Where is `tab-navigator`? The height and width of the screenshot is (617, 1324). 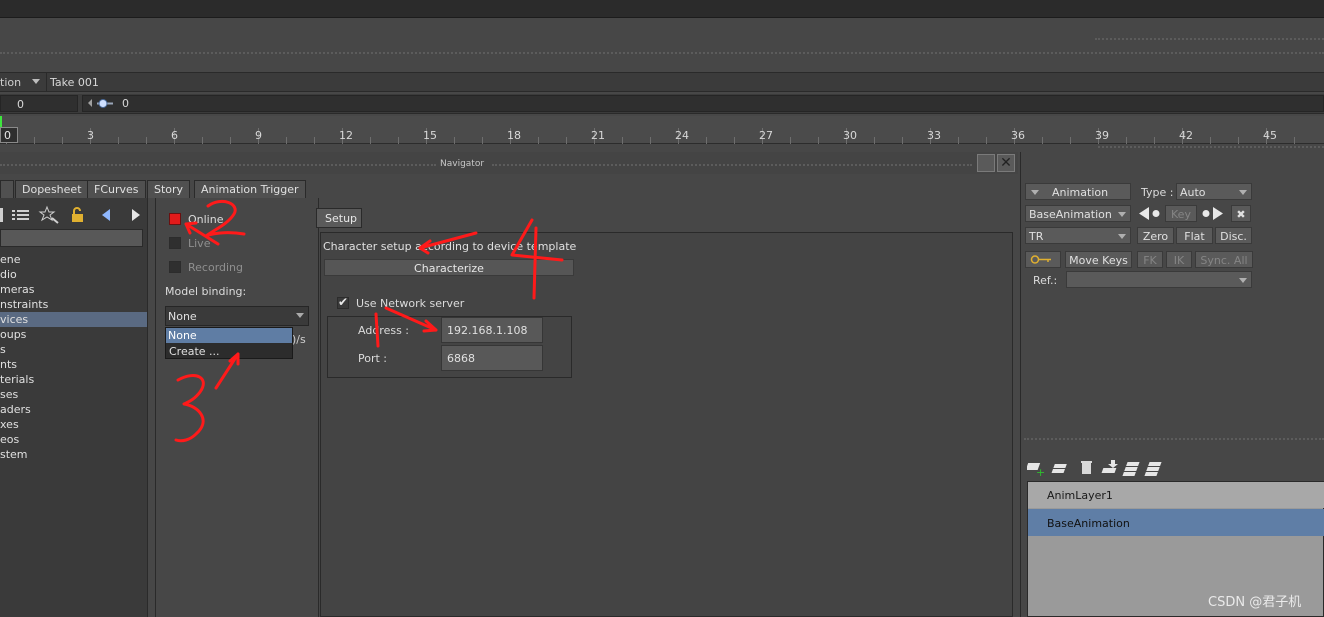
tab-navigator is located at coordinates (7, 189).